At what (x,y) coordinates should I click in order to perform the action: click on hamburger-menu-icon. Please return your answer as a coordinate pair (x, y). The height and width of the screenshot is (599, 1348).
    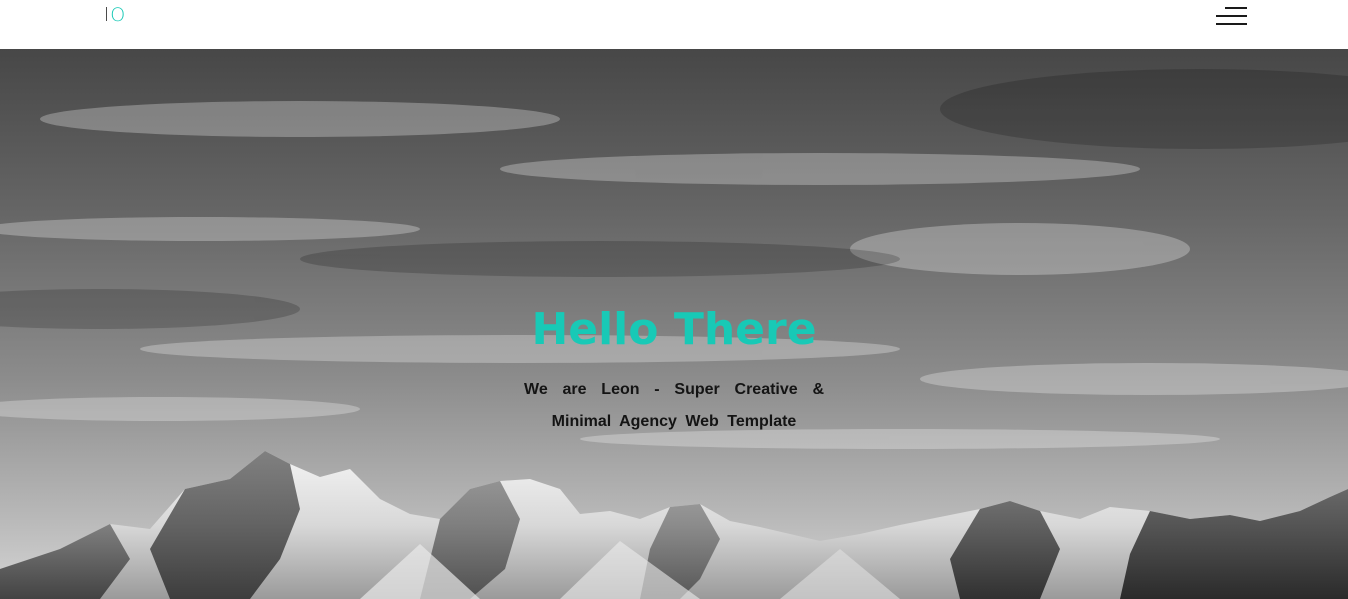
    Looking at the image, I should click on (1230, 17).